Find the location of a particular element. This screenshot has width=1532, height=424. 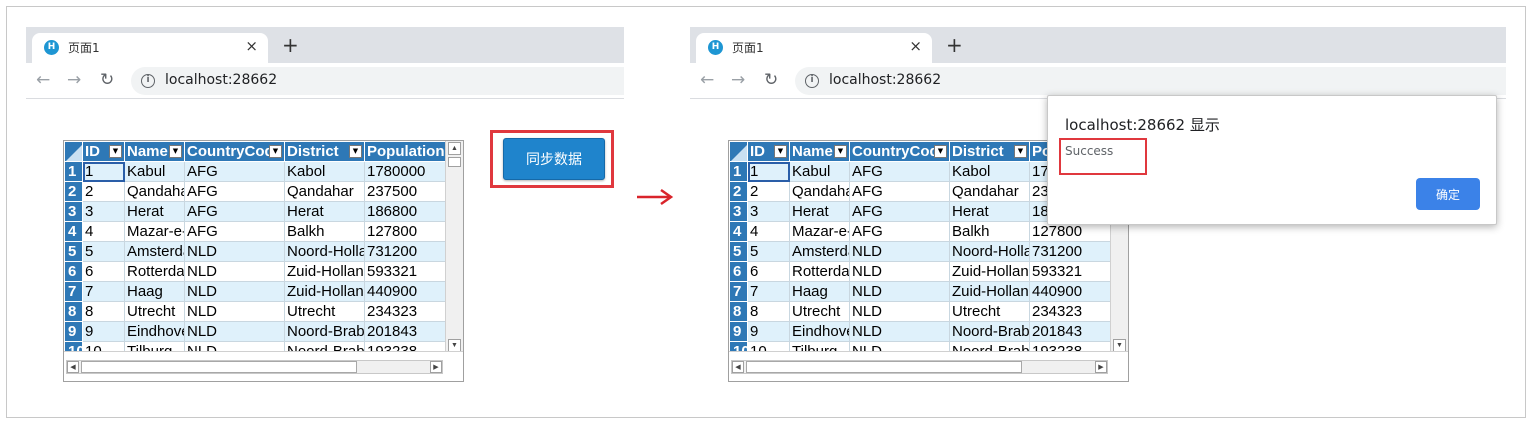

table-row: 7 7 Haag NLD Zuid-Holland 440900 is located at coordinates (920, 291).